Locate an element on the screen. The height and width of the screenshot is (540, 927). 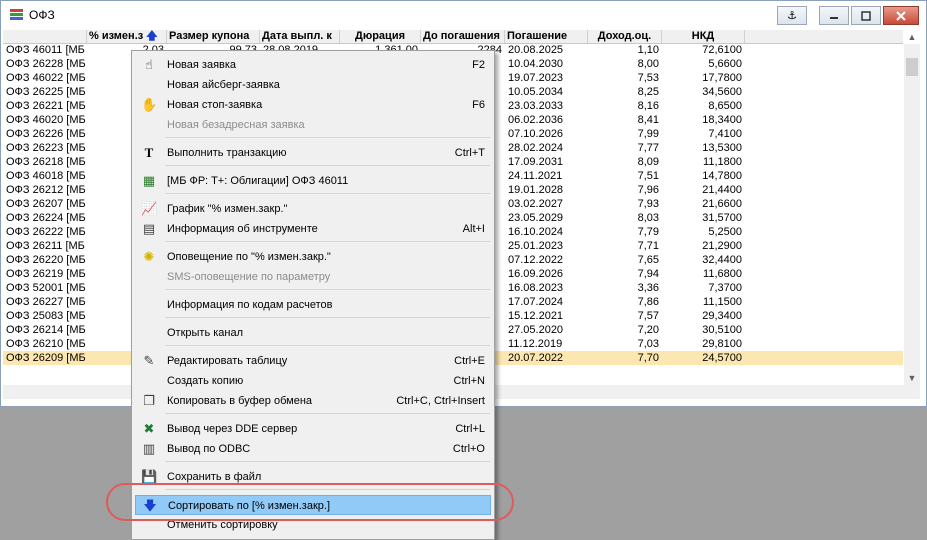
menu-item-label: Открыть канал is located at coordinates (205, 333).